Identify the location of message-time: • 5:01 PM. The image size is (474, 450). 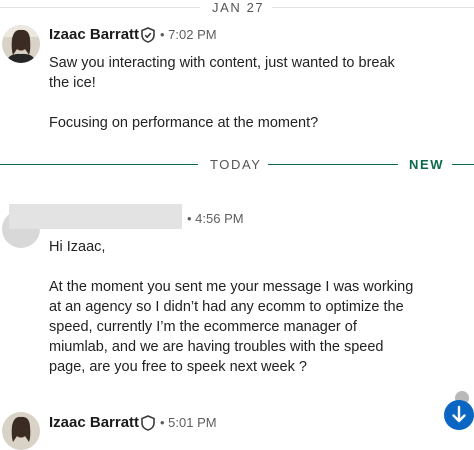
(188, 422).